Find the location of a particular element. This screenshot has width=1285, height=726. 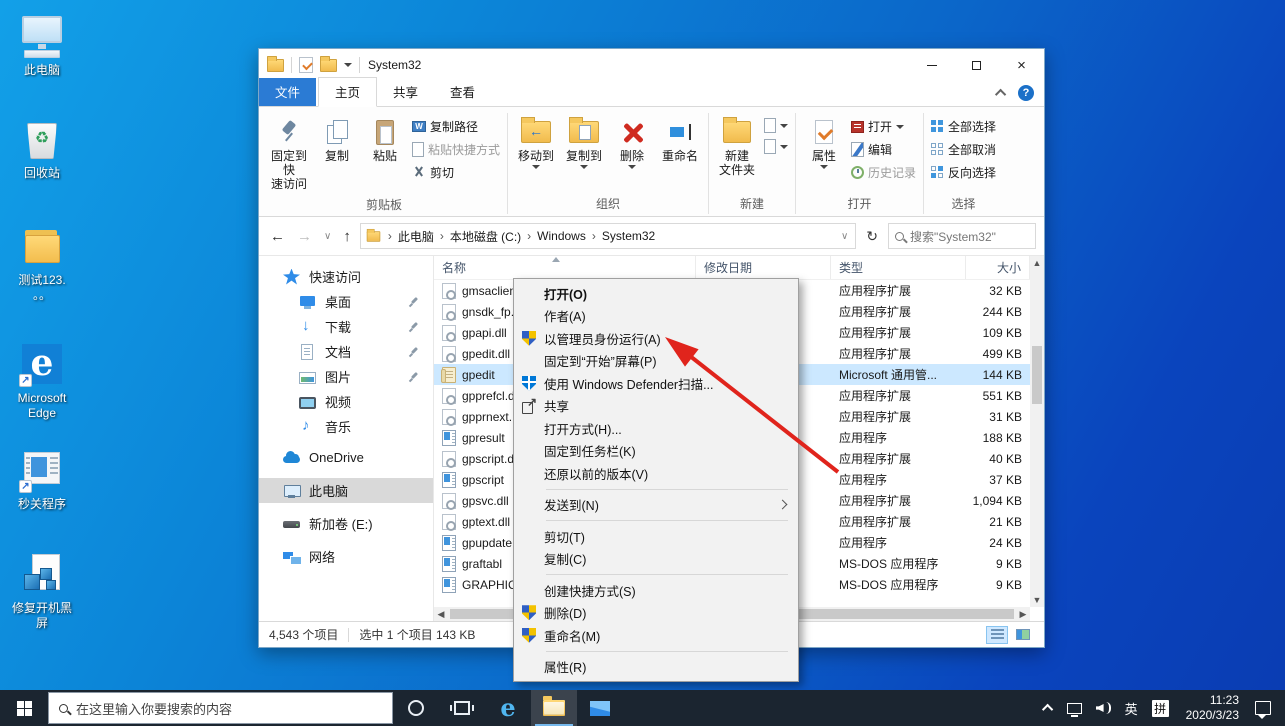

thumbnail-view-button is located at coordinates (1023, 635).